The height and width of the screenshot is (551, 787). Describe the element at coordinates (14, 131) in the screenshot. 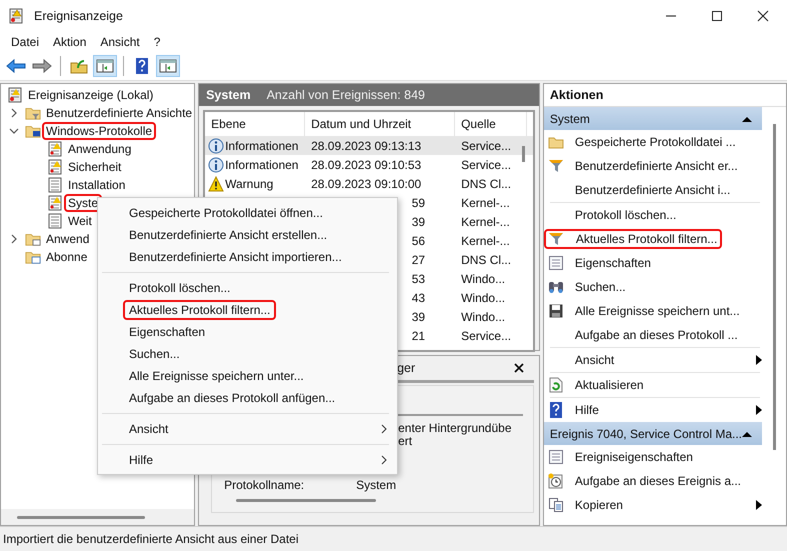

I see `collapse-chevron-icon` at that location.